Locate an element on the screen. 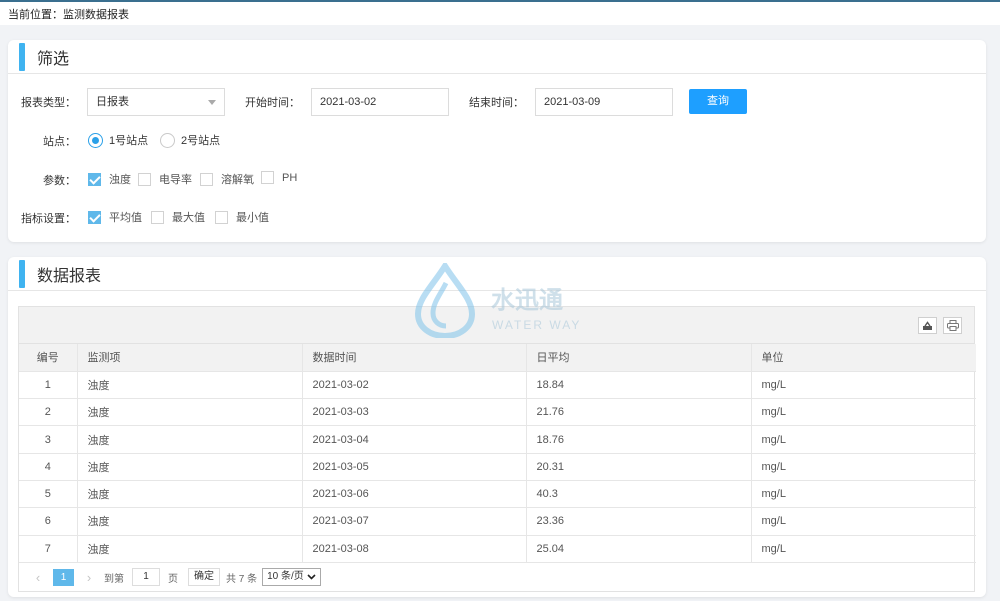 The height and width of the screenshot is (601, 1000). per-page-select: 10 条/页 is located at coordinates (291, 577).